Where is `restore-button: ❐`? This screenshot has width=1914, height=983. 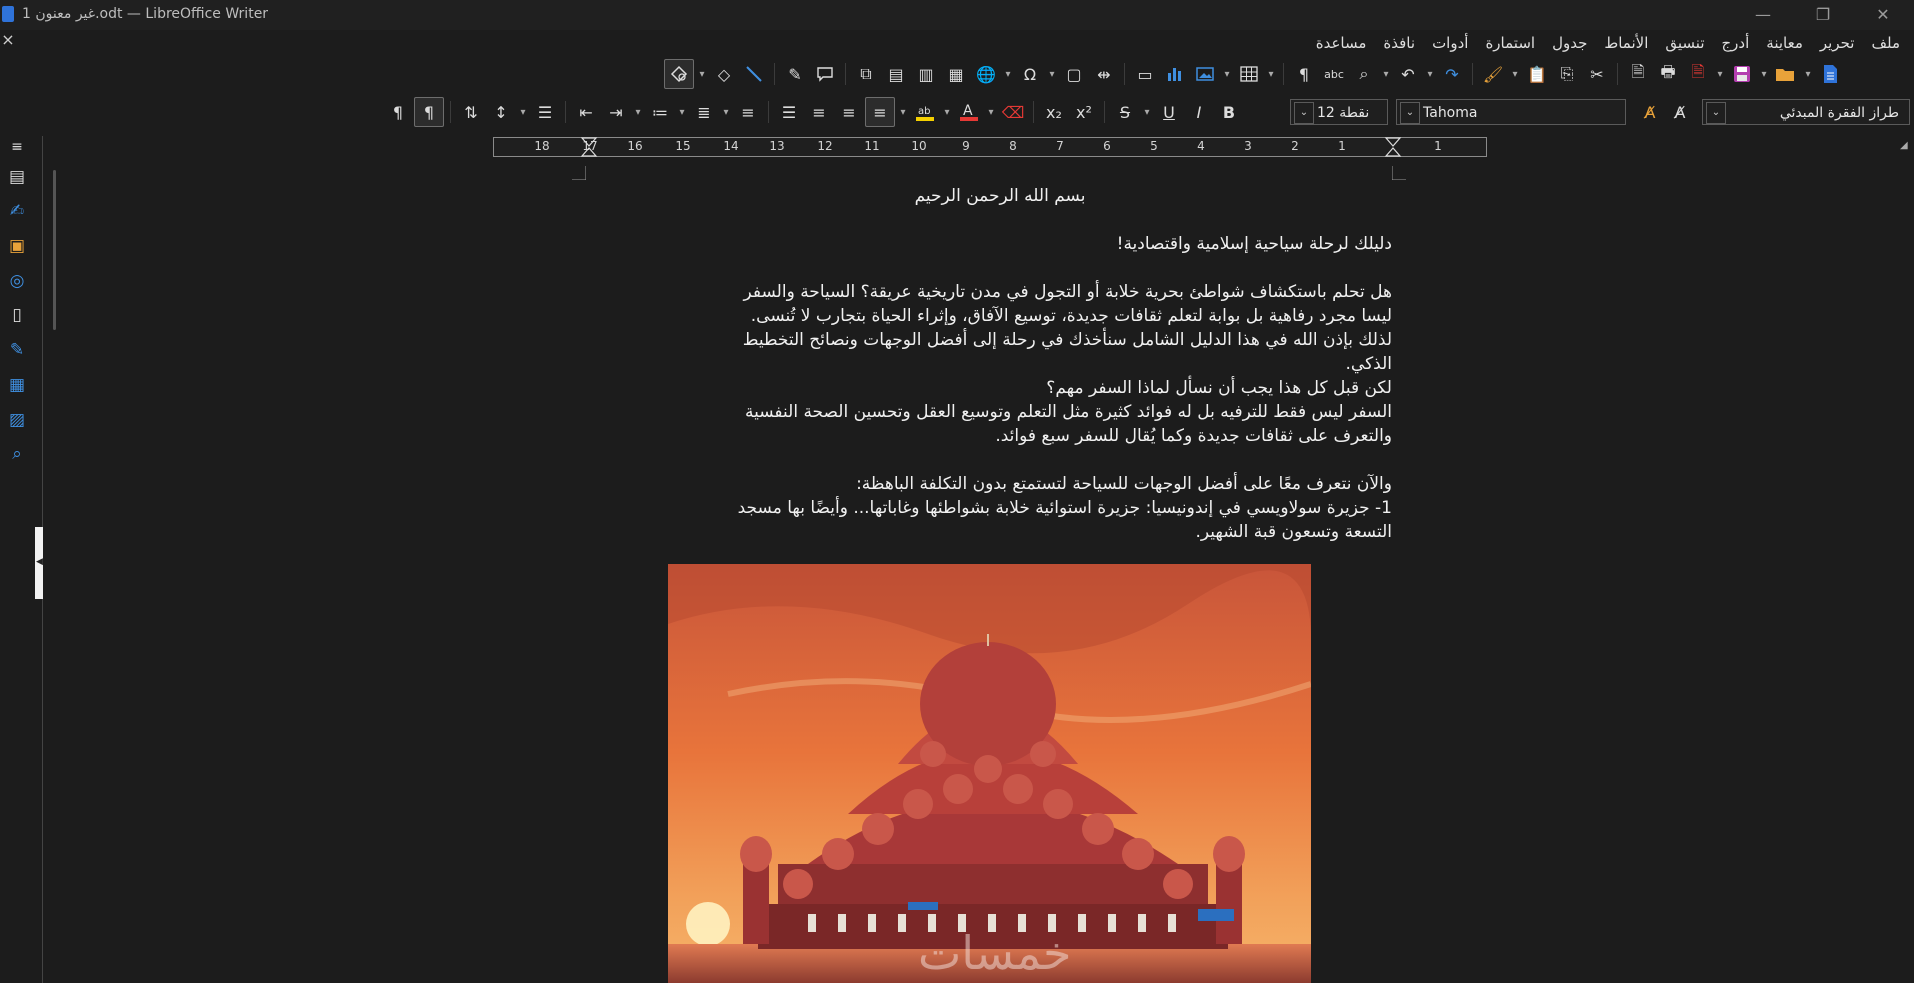 restore-button: ❐ is located at coordinates (1823, 15).